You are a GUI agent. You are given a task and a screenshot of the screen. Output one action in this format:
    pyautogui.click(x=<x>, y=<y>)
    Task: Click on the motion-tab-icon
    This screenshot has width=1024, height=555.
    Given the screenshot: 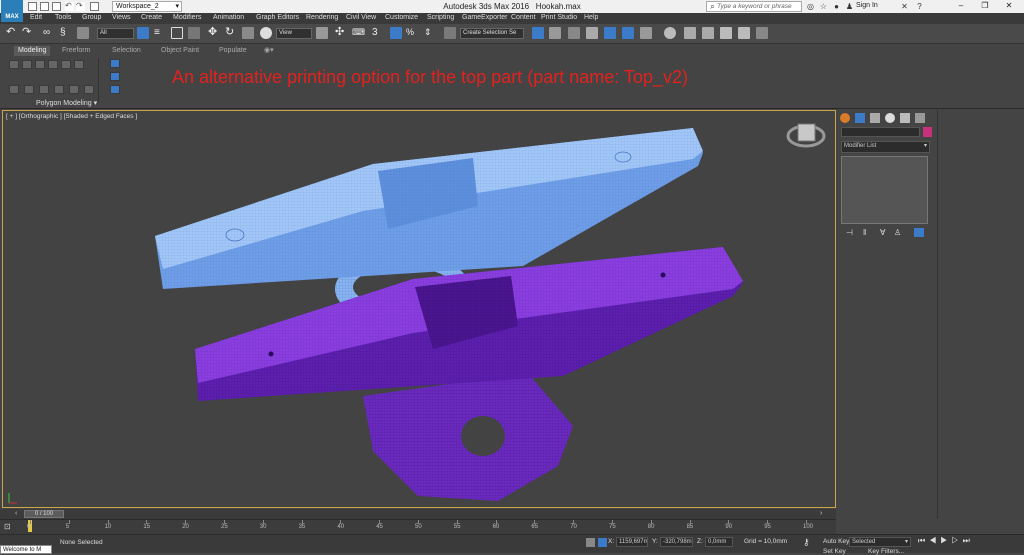 What is the action you would take?
    pyautogui.click(x=890, y=118)
    